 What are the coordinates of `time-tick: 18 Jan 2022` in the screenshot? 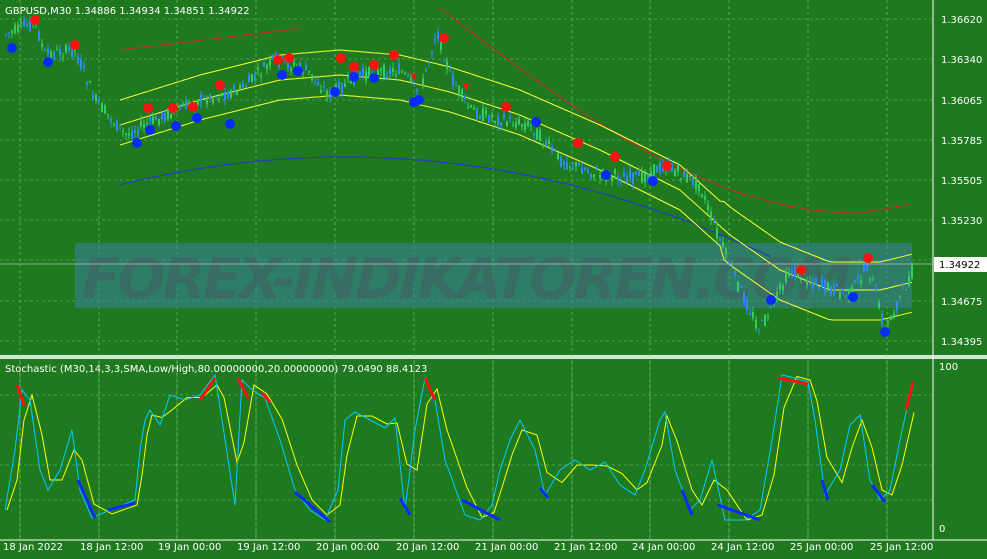 It's located at (33, 547).